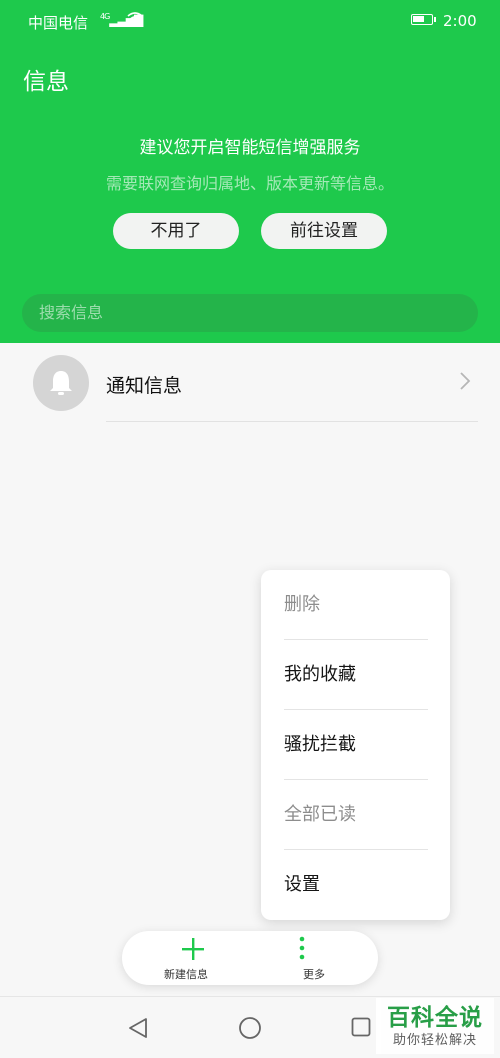 This screenshot has width=500, height=1058. I want to click on chevron-right-icon, so click(465, 384).